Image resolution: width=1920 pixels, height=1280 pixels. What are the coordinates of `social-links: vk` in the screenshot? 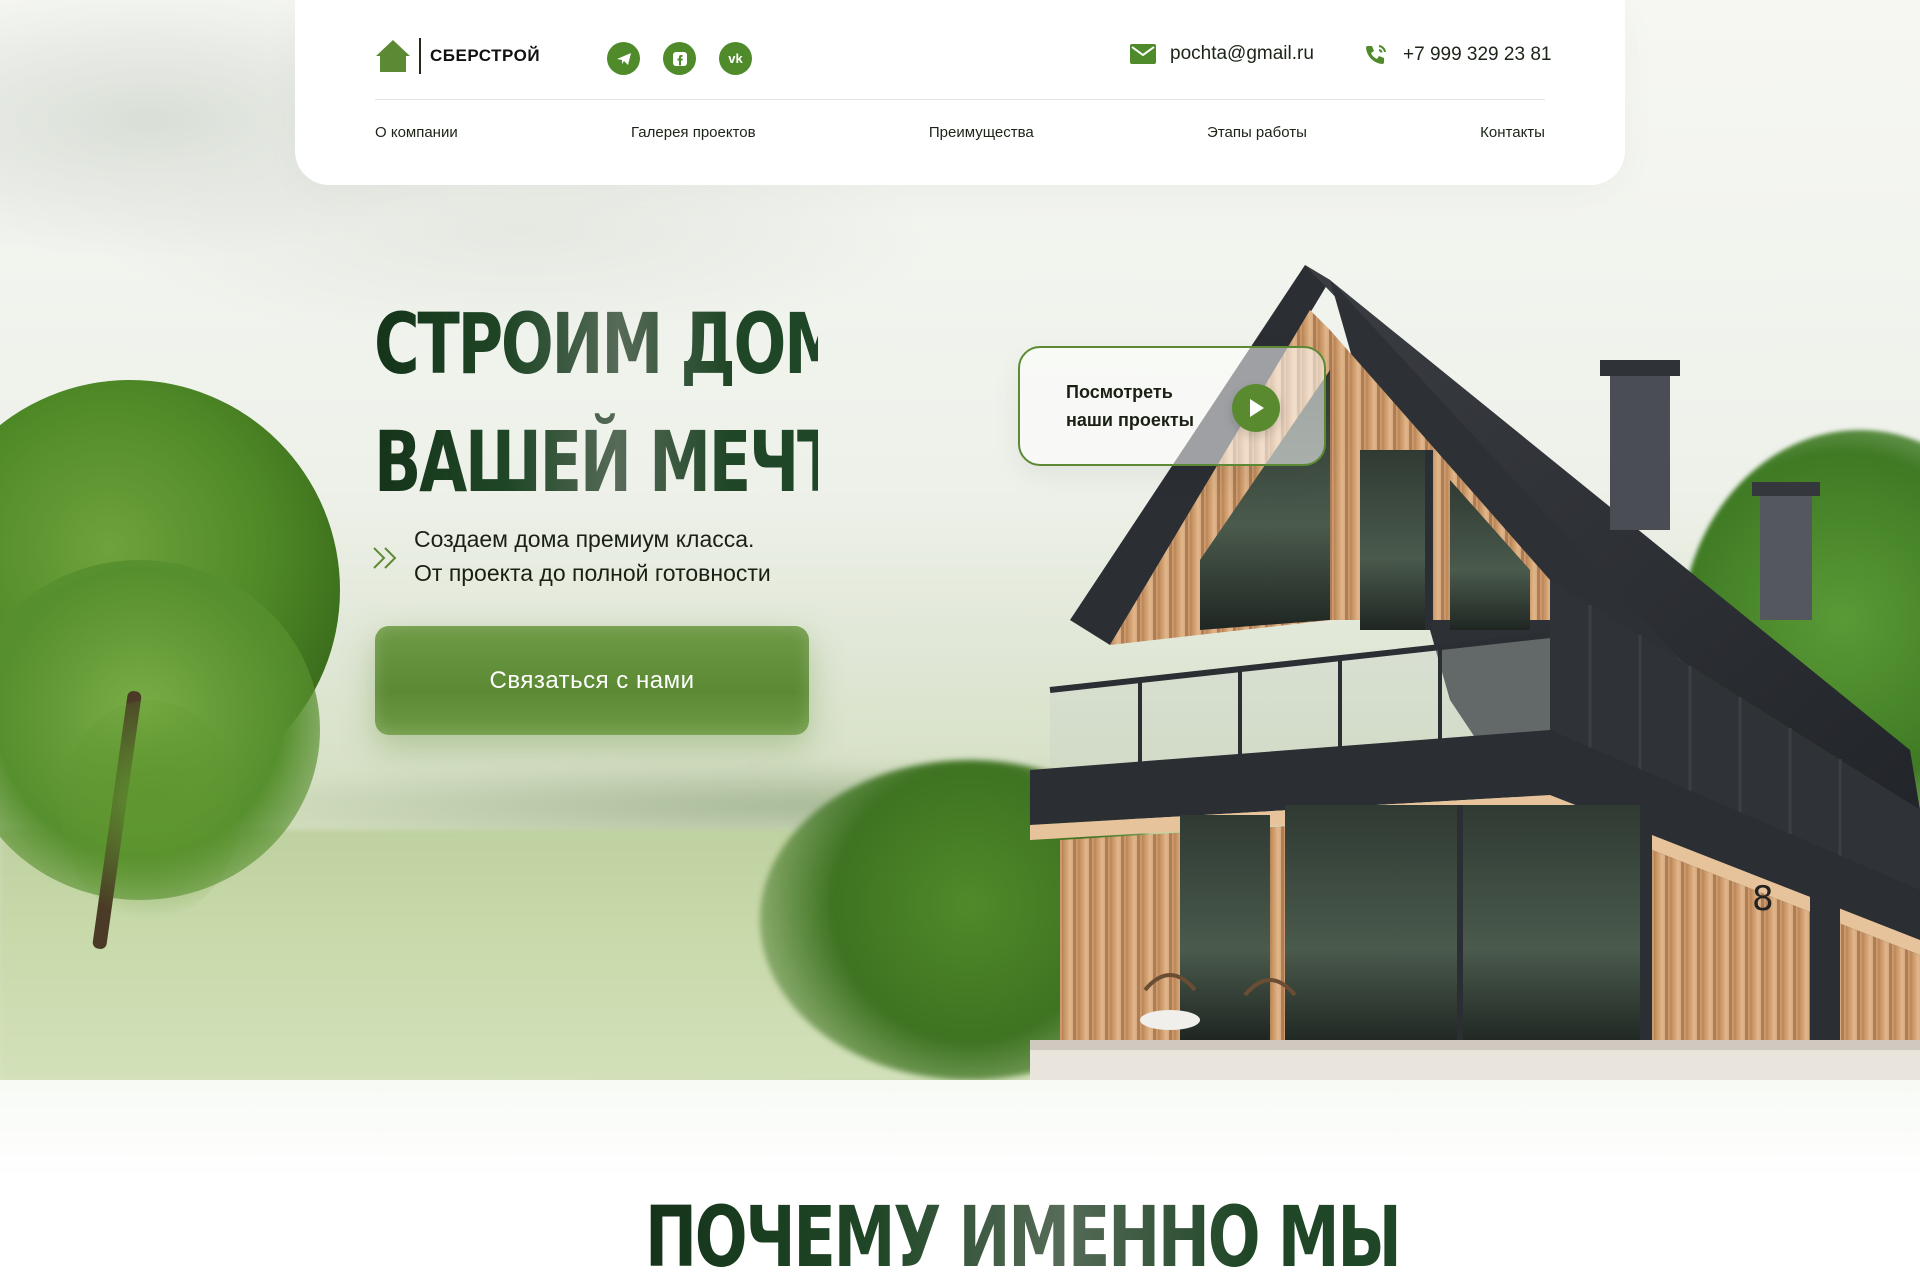 It's located at (679, 58).